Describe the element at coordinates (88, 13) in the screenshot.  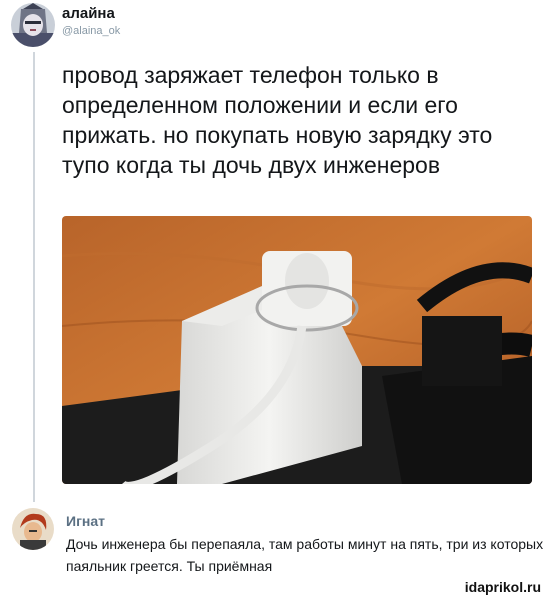
I see `author-name: алайна` at that location.